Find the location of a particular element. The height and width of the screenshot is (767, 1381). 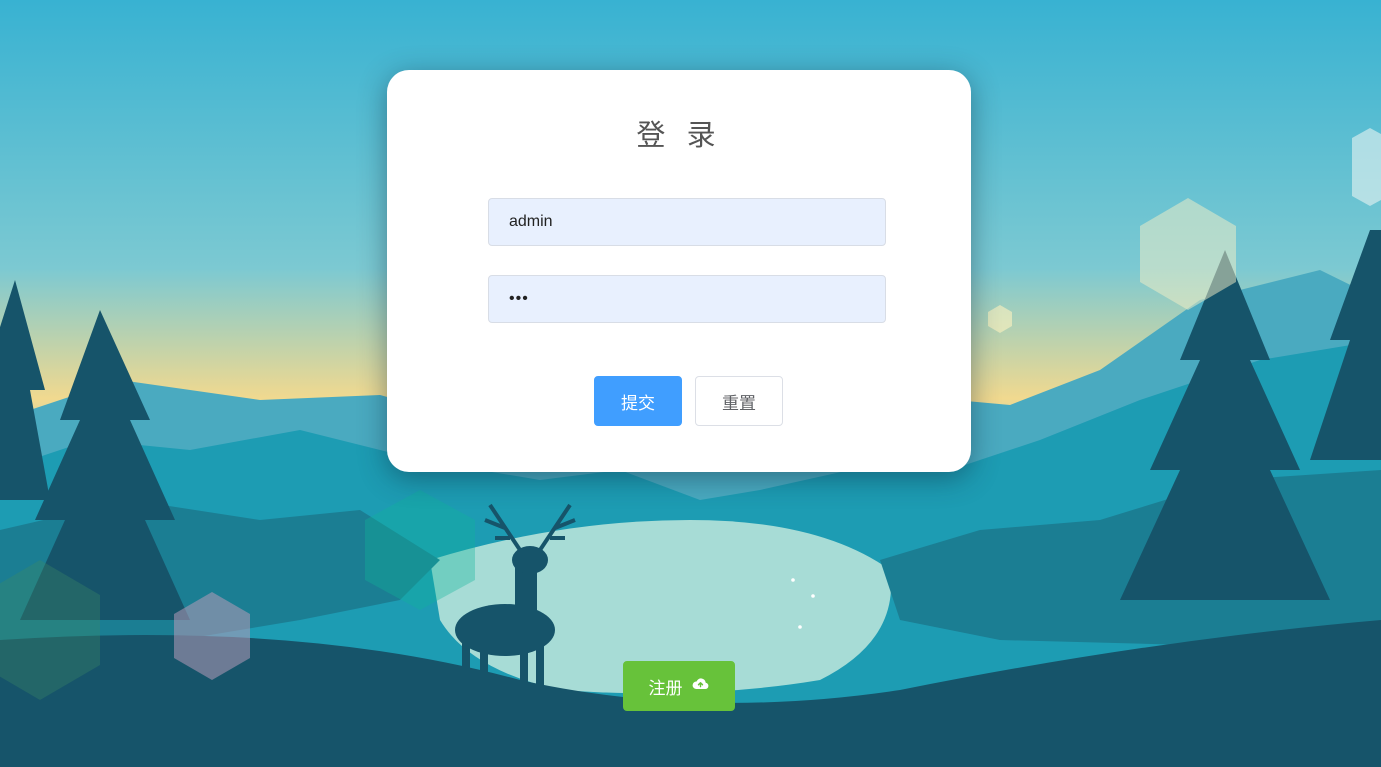

upload-cloud-icon is located at coordinates (700, 686).